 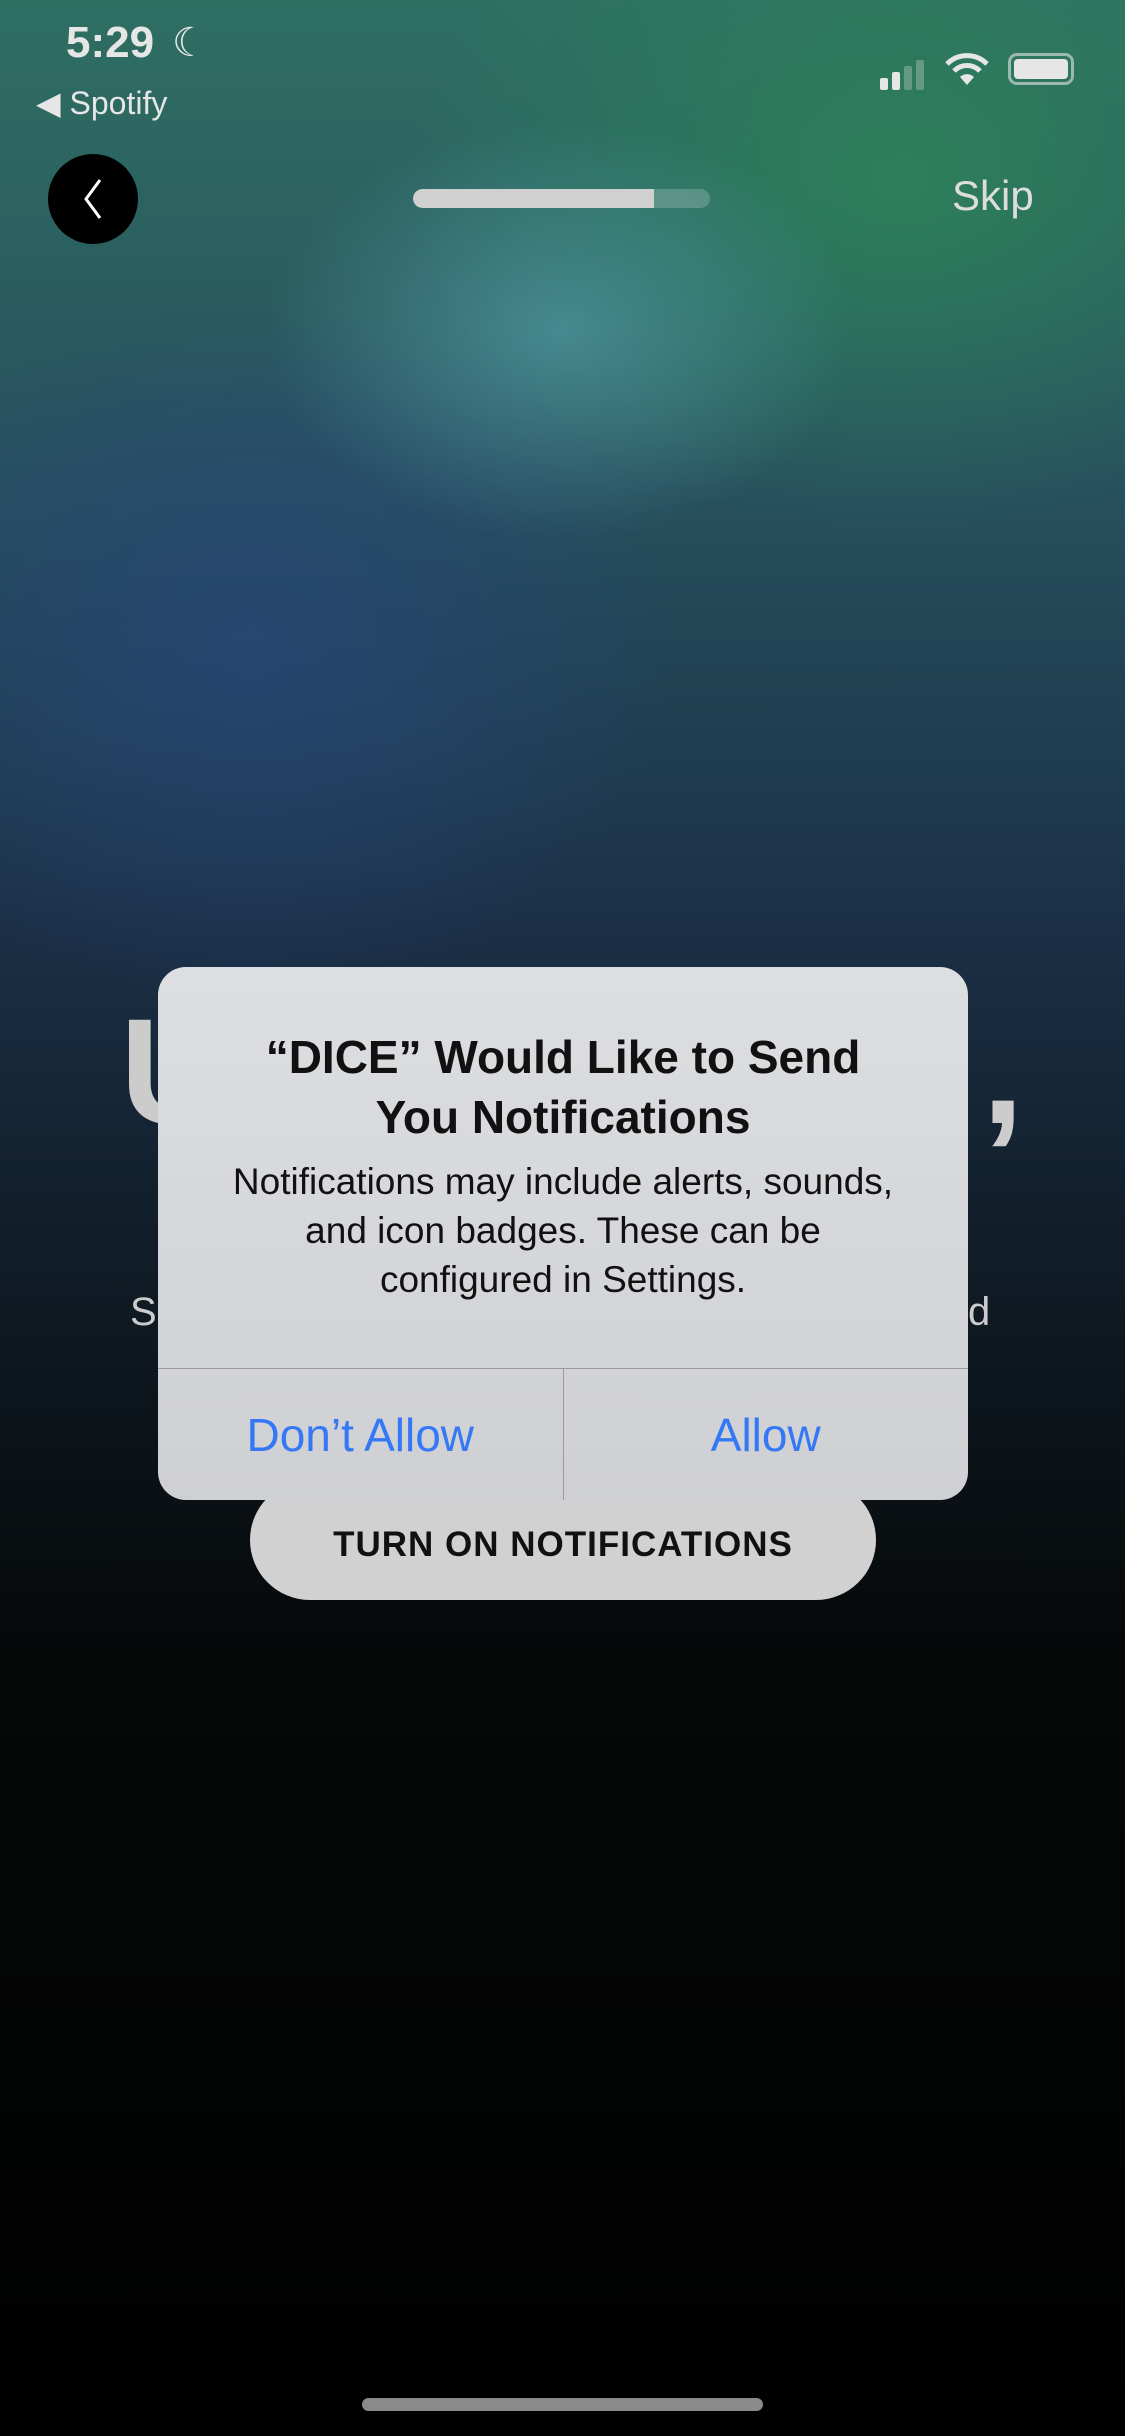 What do you see at coordinates (562, 2404) in the screenshot?
I see `home-indicator` at bounding box center [562, 2404].